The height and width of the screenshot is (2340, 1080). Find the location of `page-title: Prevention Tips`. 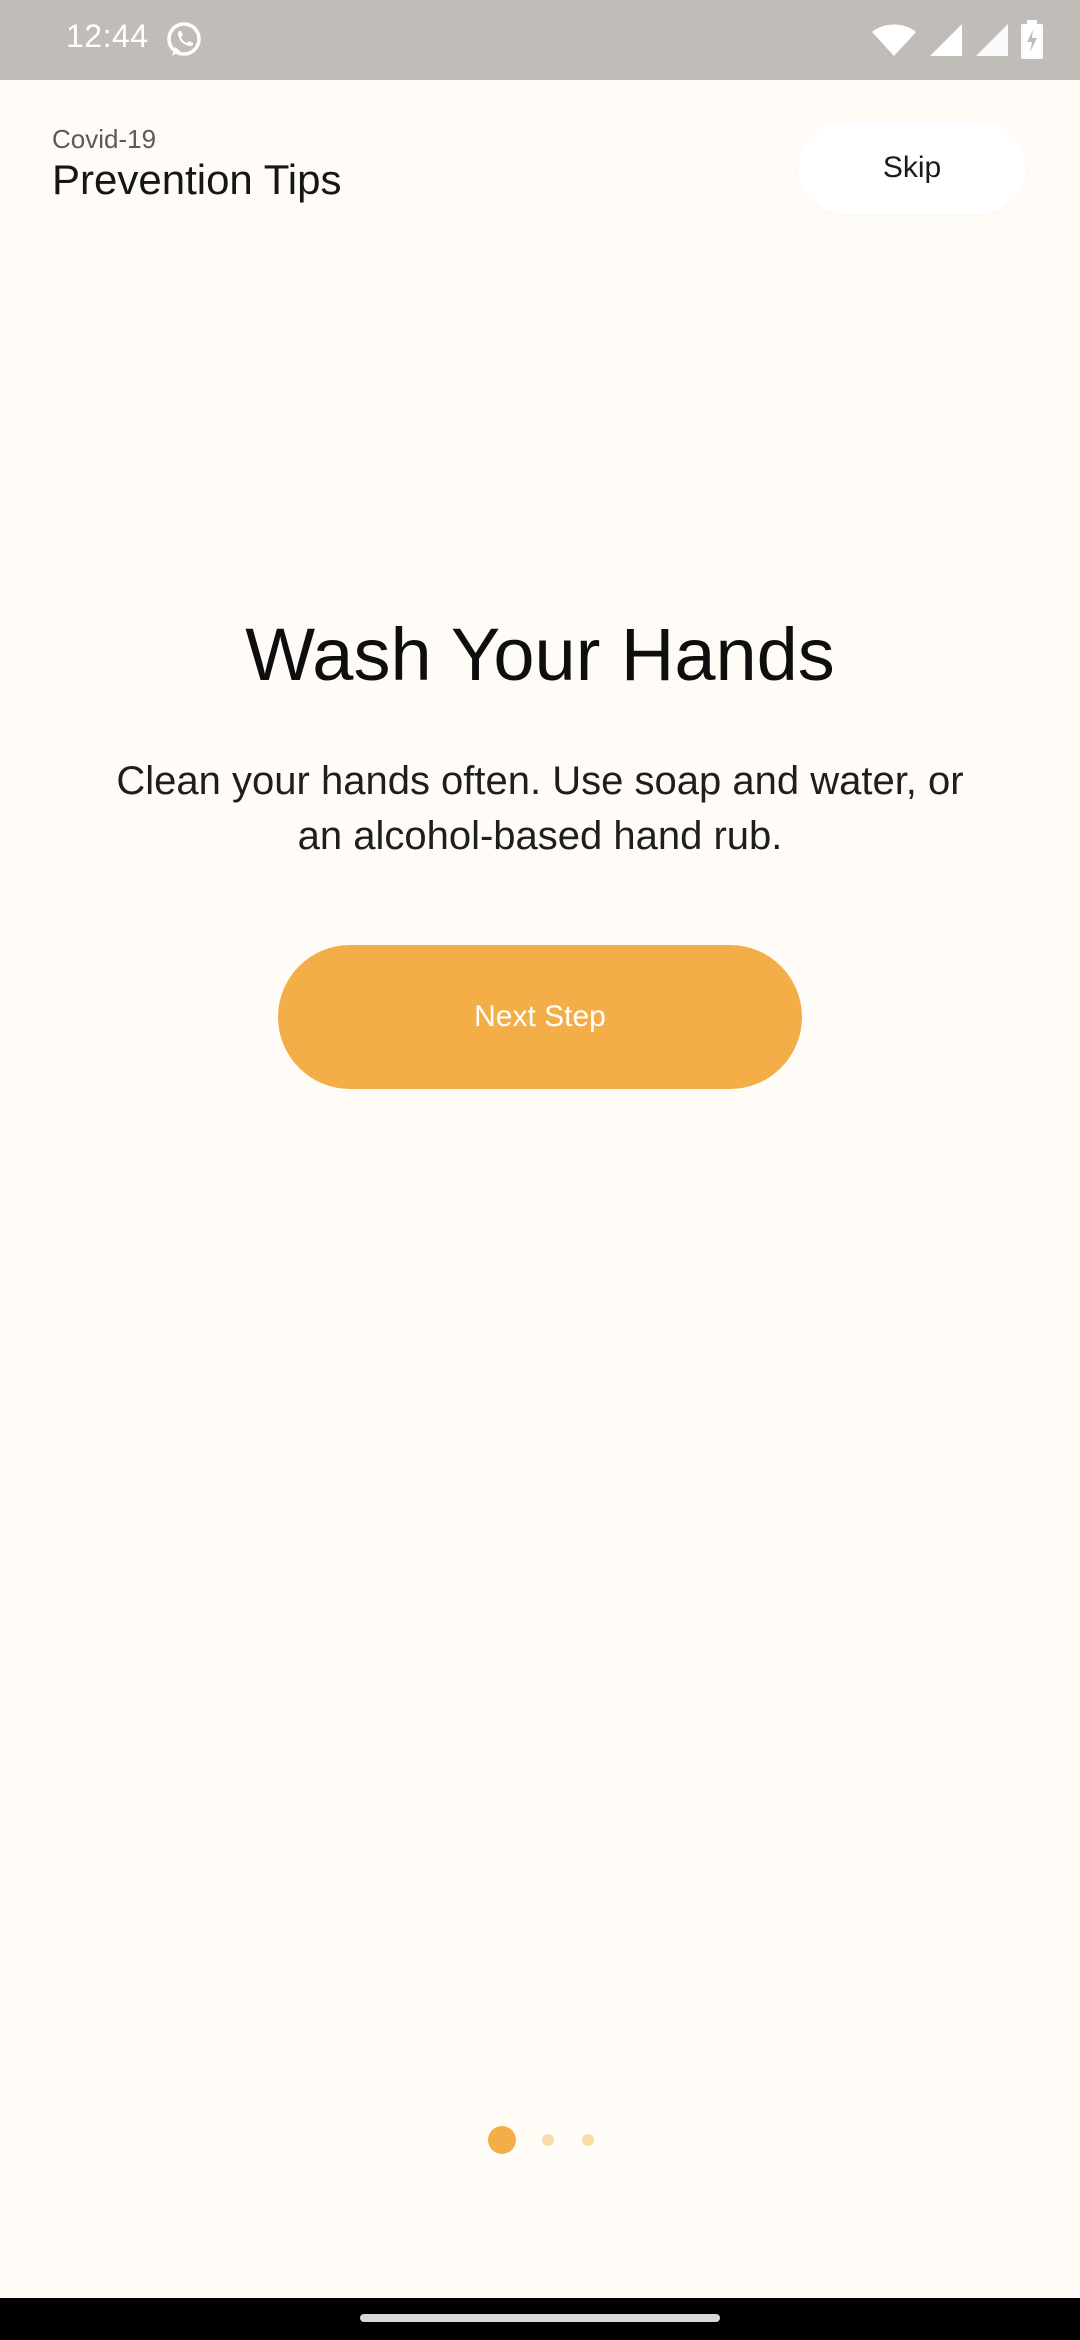

page-title: Prevention Tips is located at coordinates (197, 179).